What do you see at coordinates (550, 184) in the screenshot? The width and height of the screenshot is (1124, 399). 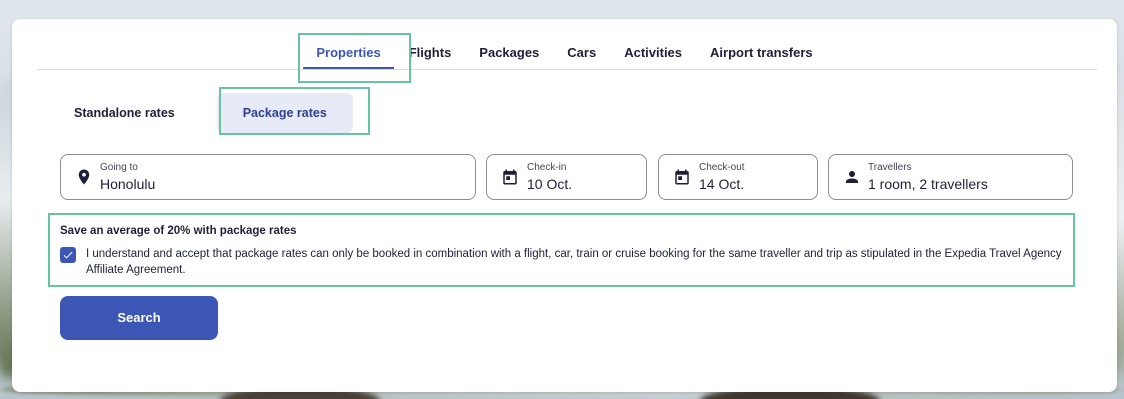 I see `check-in-value: 10 Oct.` at bounding box center [550, 184].